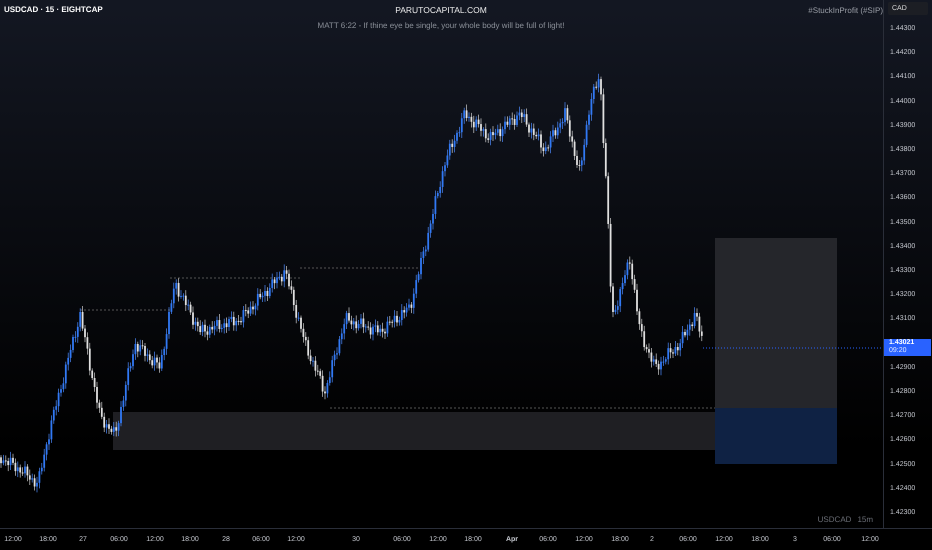 Image resolution: width=932 pixels, height=550 pixels. Describe the element at coordinates (53, 9) in the screenshot. I see `symbol-title: USDCAD · 15 · EIGHTCAP` at that location.